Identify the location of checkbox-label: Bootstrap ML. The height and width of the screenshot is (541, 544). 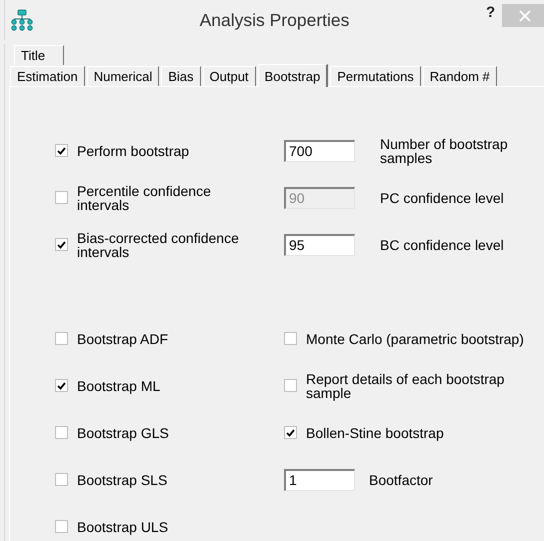
(118, 385).